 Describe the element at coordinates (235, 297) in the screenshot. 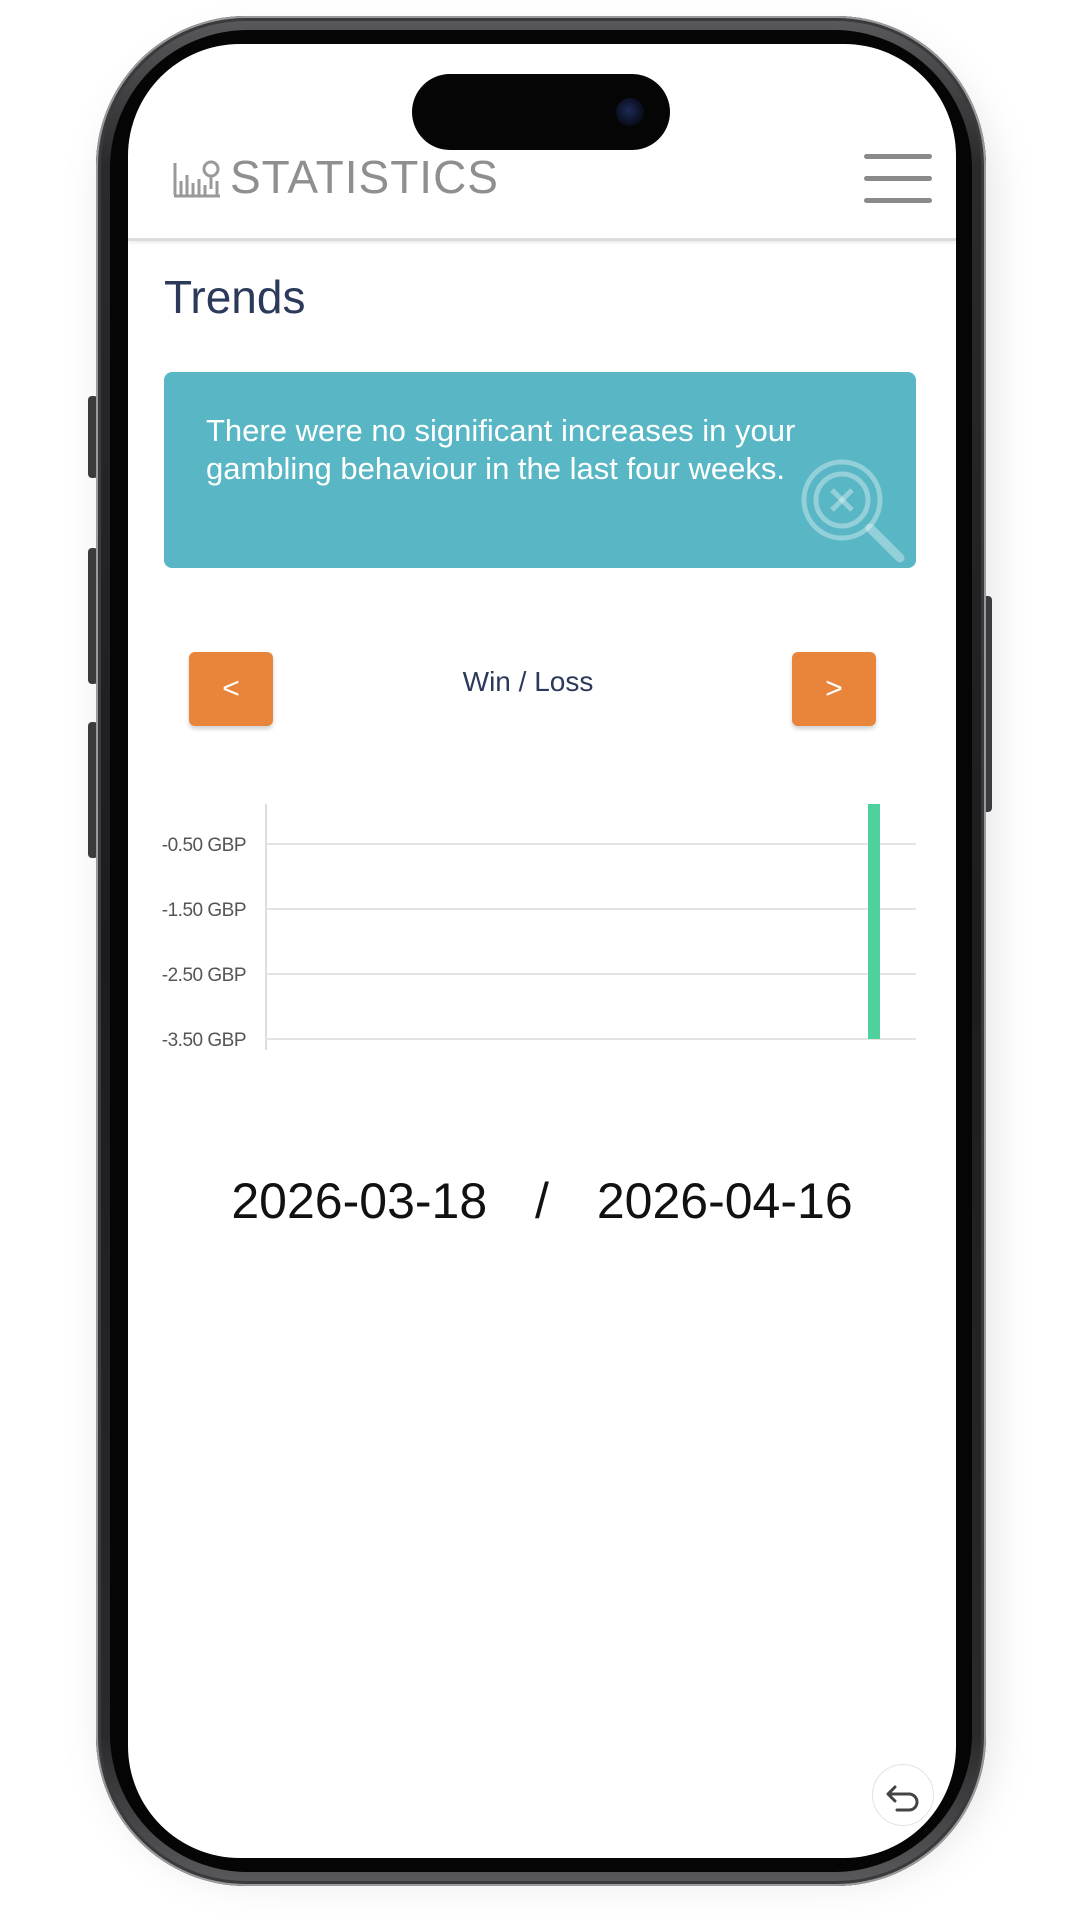

I see `page-title: Trends` at that location.